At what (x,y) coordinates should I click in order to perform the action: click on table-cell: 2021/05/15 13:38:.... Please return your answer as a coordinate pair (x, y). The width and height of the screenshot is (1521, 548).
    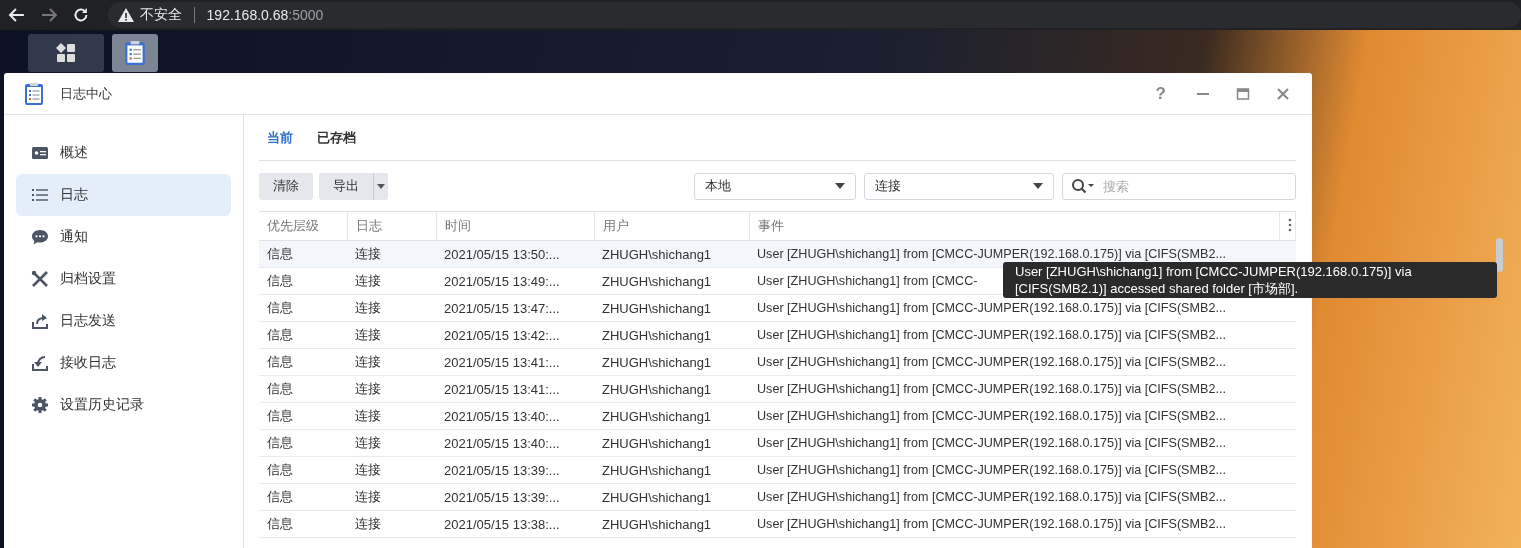
    Looking at the image, I should click on (515, 524).